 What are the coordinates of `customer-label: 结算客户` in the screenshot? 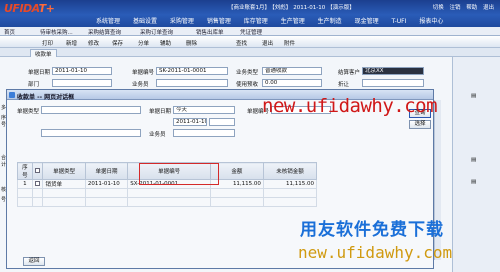 It's located at (349, 73).